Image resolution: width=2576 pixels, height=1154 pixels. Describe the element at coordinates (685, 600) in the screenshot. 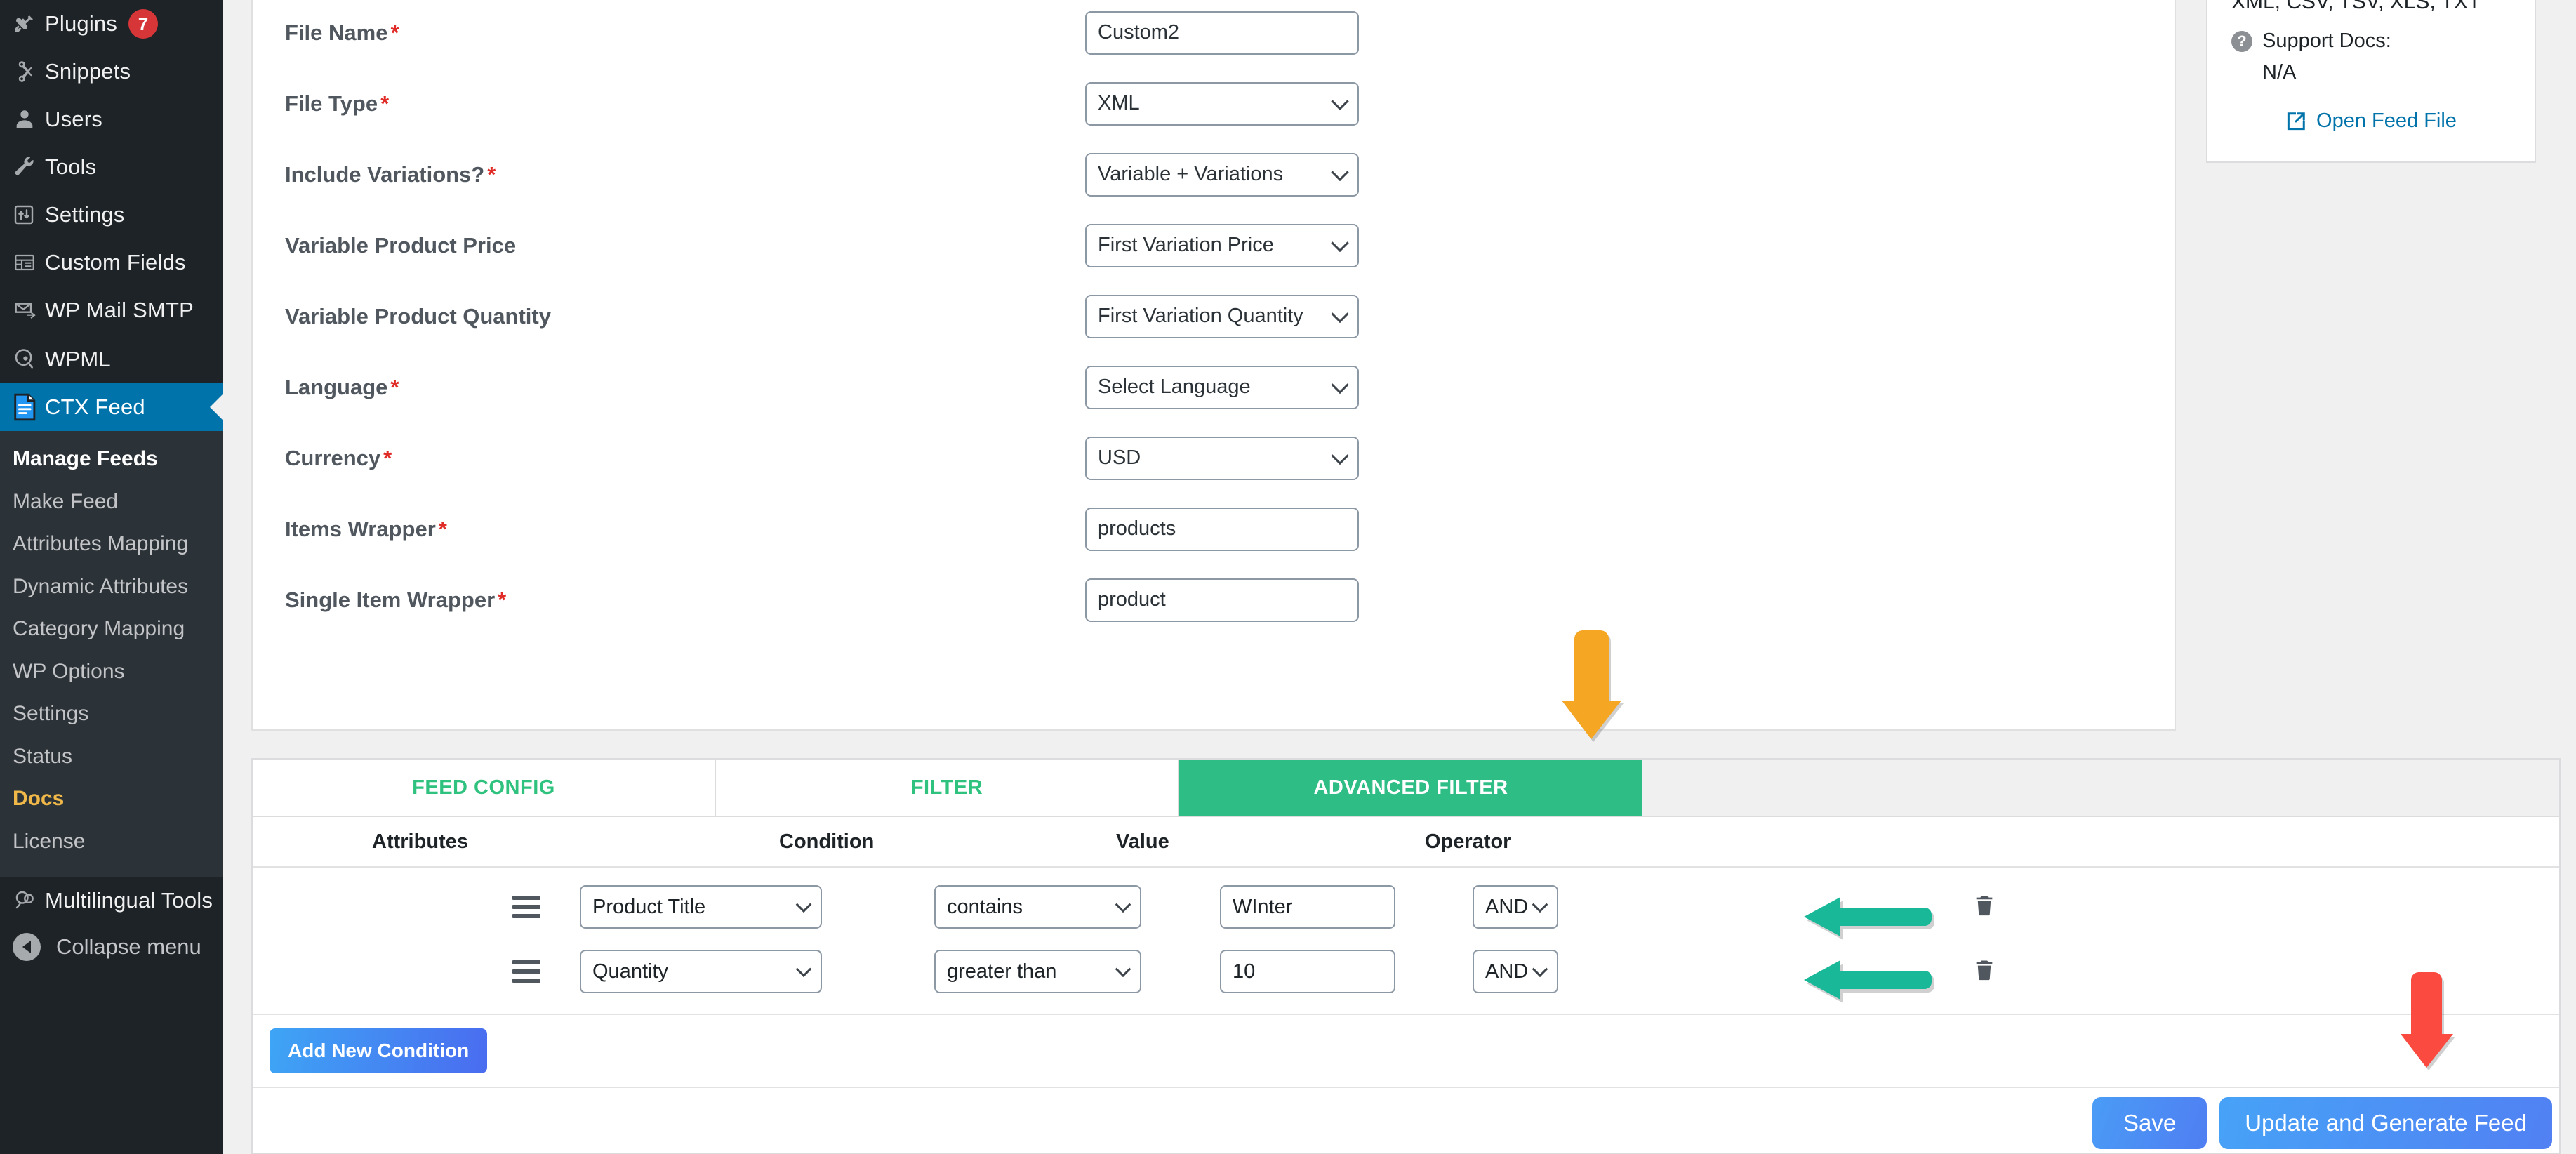

I see `field-label: Single Item Wrapper *` at that location.